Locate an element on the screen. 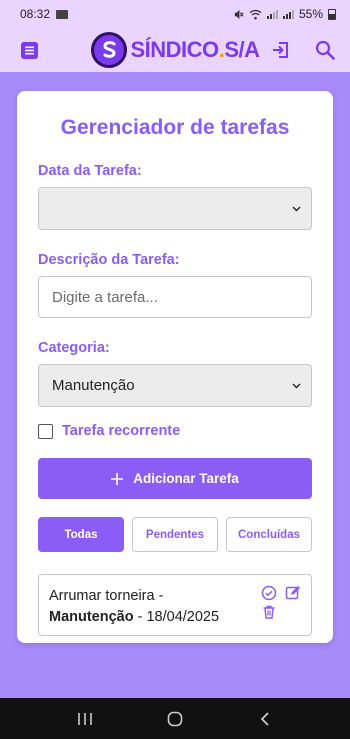 The width and height of the screenshot is (350, 739). home-icon is located at coordinates (175, 718).